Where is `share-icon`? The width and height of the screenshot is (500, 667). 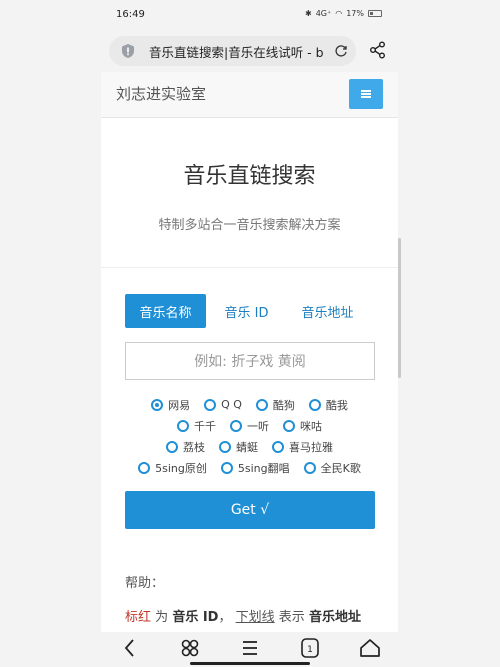
share-icon is located at coordinates (378, 50).